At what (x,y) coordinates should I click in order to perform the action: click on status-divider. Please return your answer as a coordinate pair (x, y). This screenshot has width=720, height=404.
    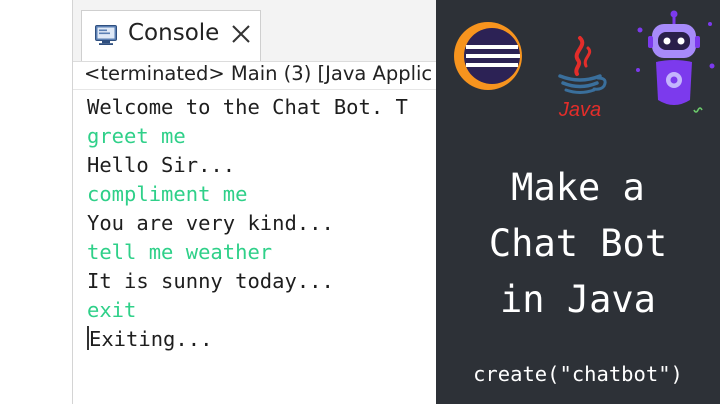
    Looking at the image, I should click on (254, 89).